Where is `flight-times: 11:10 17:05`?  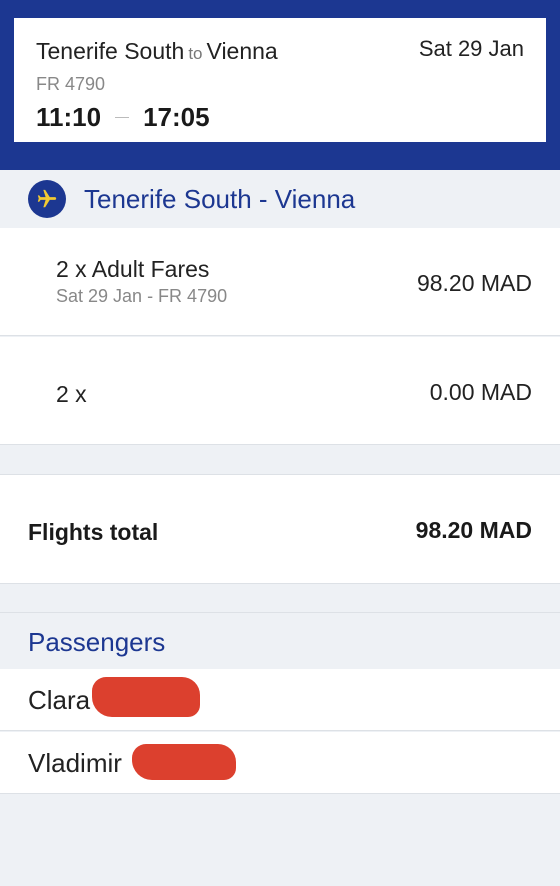 flight-times: 11:10 17:05 is located at coordinates (123, 117).